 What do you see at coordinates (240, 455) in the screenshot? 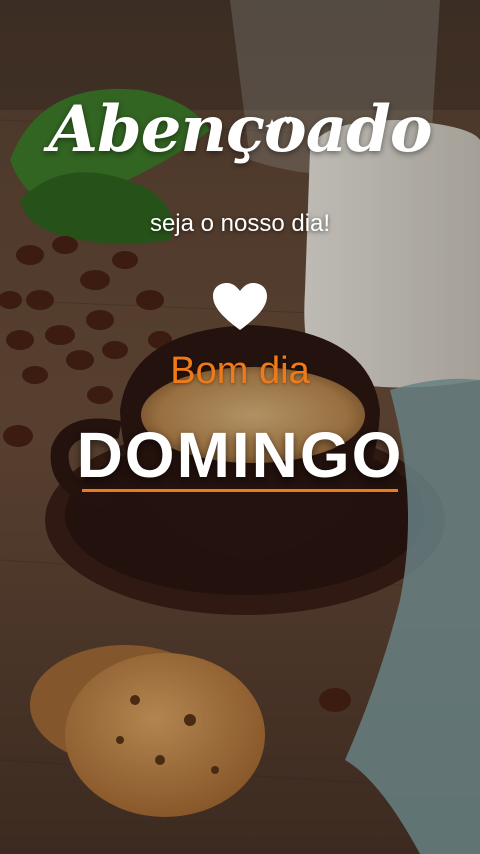
I see `day-title: DOMINGO` at bounding box center [240, 455].